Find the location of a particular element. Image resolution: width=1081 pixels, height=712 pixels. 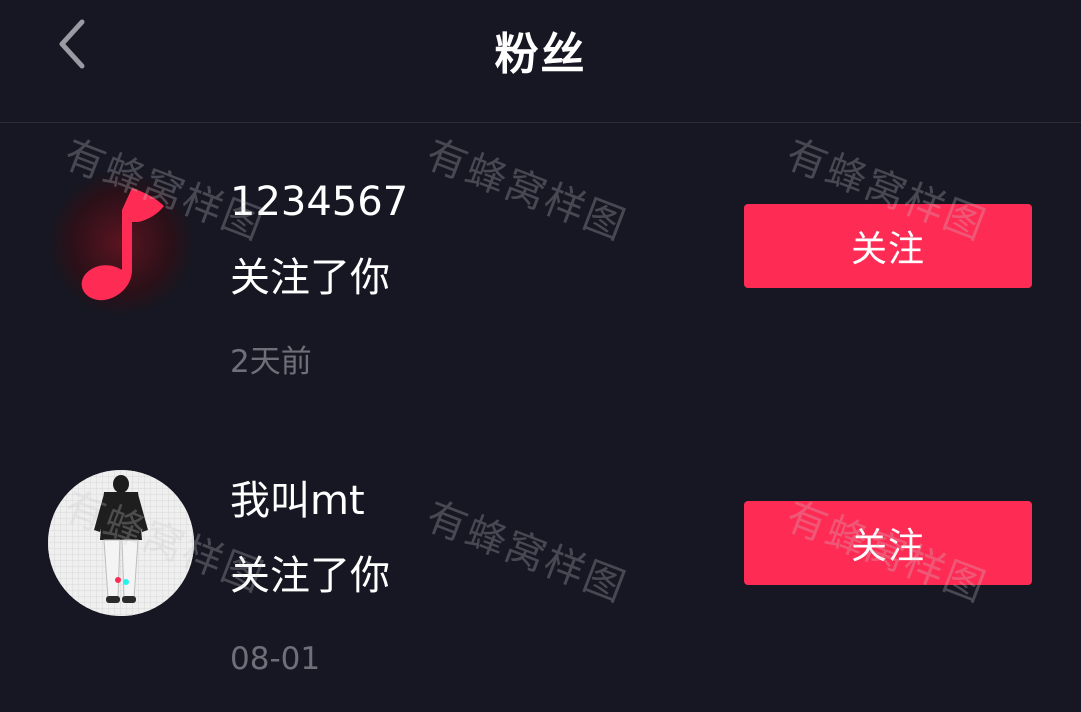

music-note-icon is located at coordinates (121, 243).